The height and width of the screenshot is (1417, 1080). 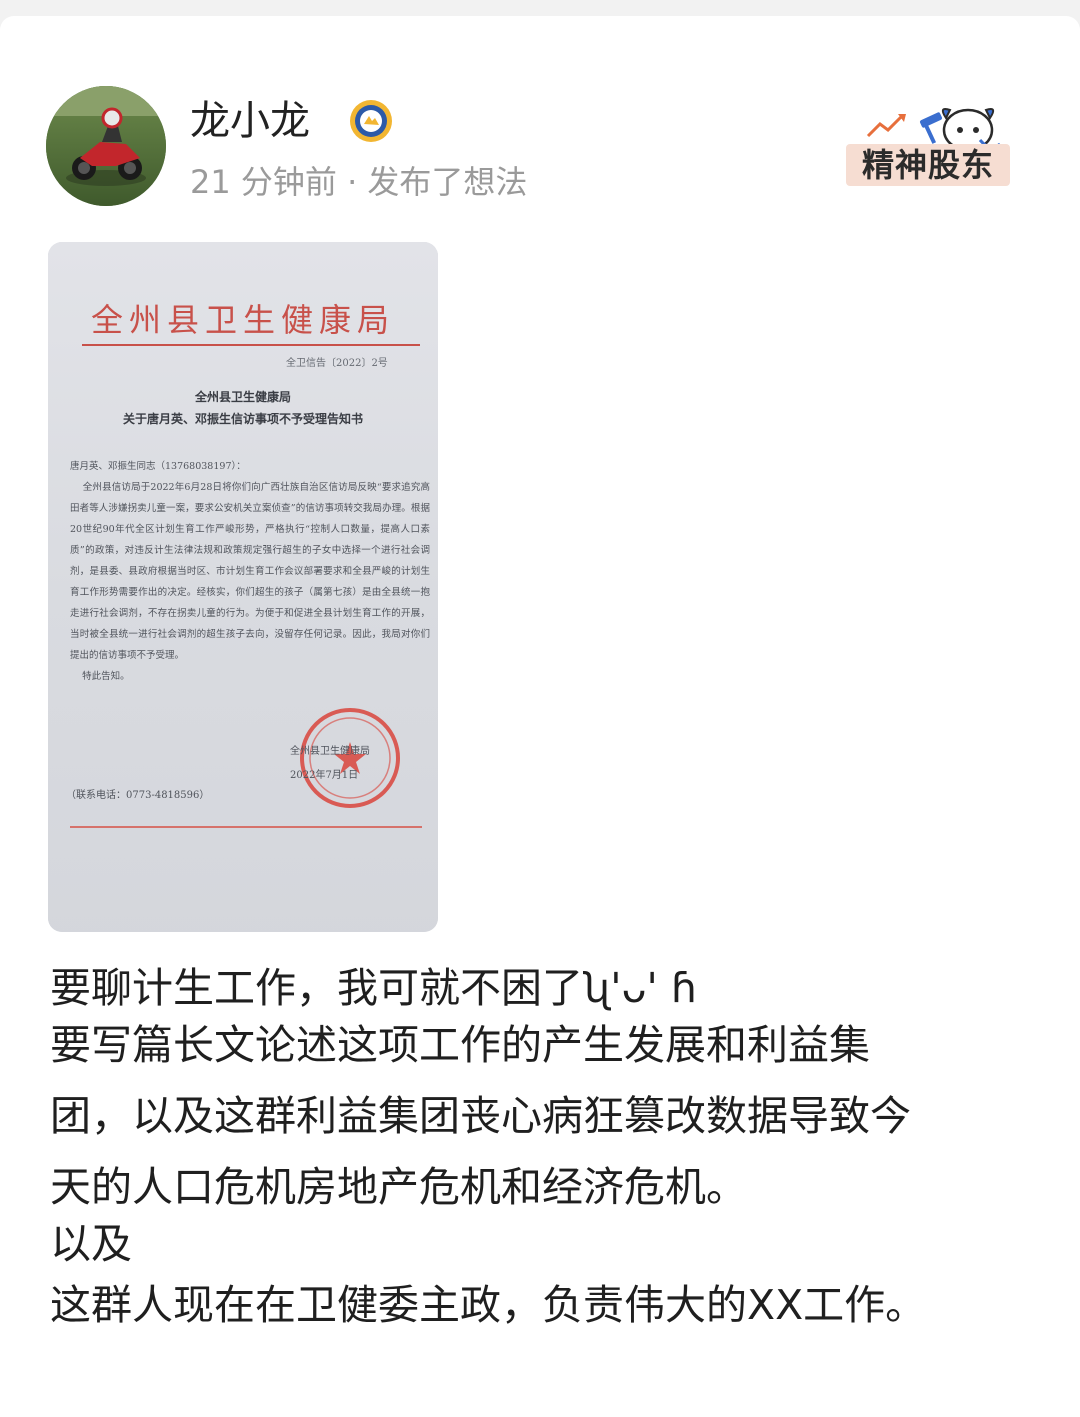 I want to click on stamp-label: 精神股东, so click(x=928, y=165).